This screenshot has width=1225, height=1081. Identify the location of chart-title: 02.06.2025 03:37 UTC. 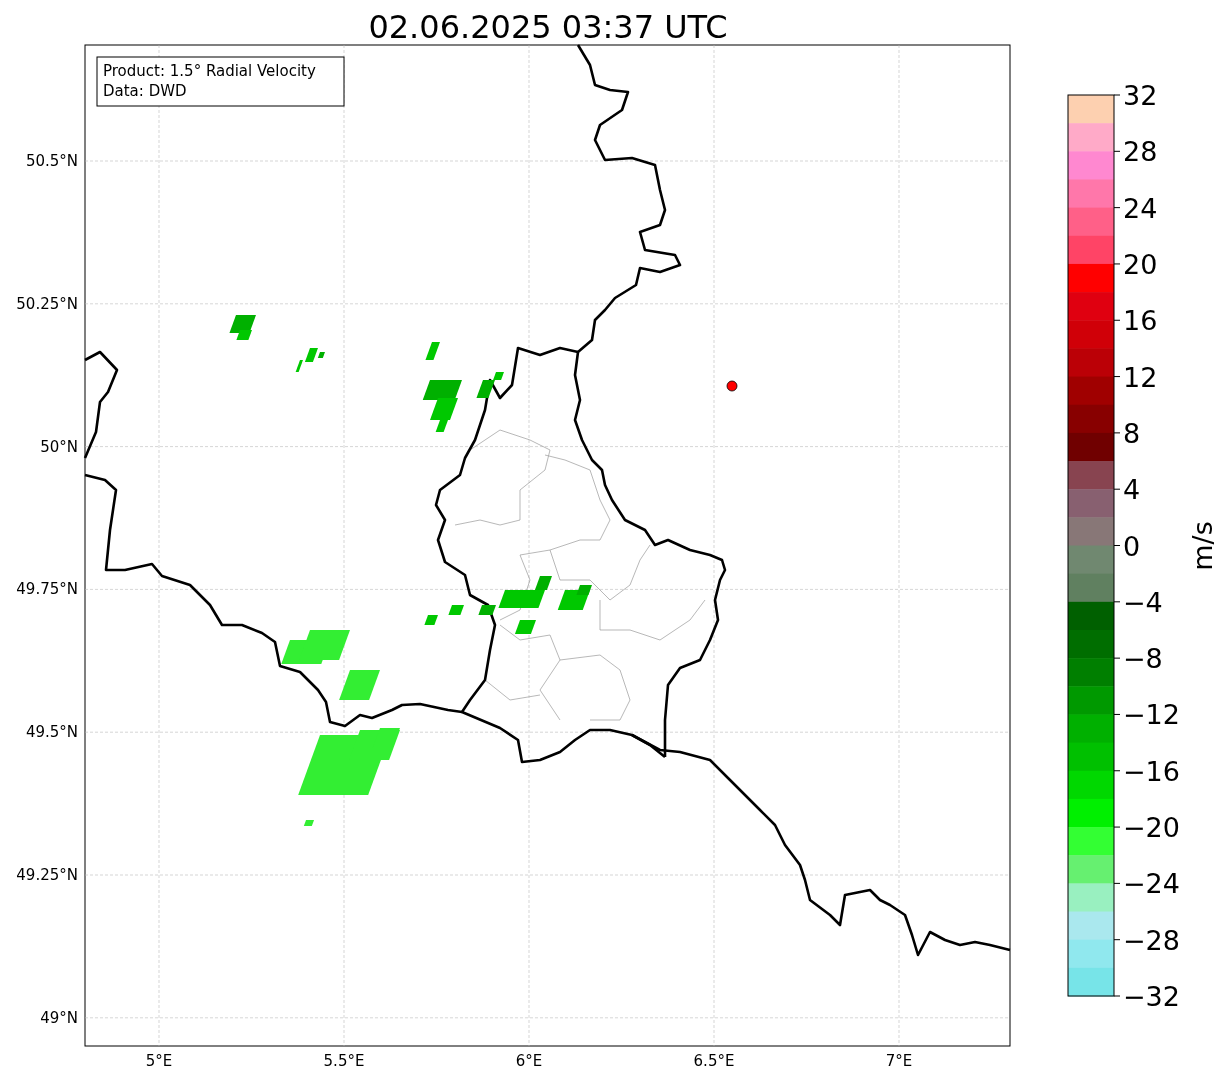
(548, 27).